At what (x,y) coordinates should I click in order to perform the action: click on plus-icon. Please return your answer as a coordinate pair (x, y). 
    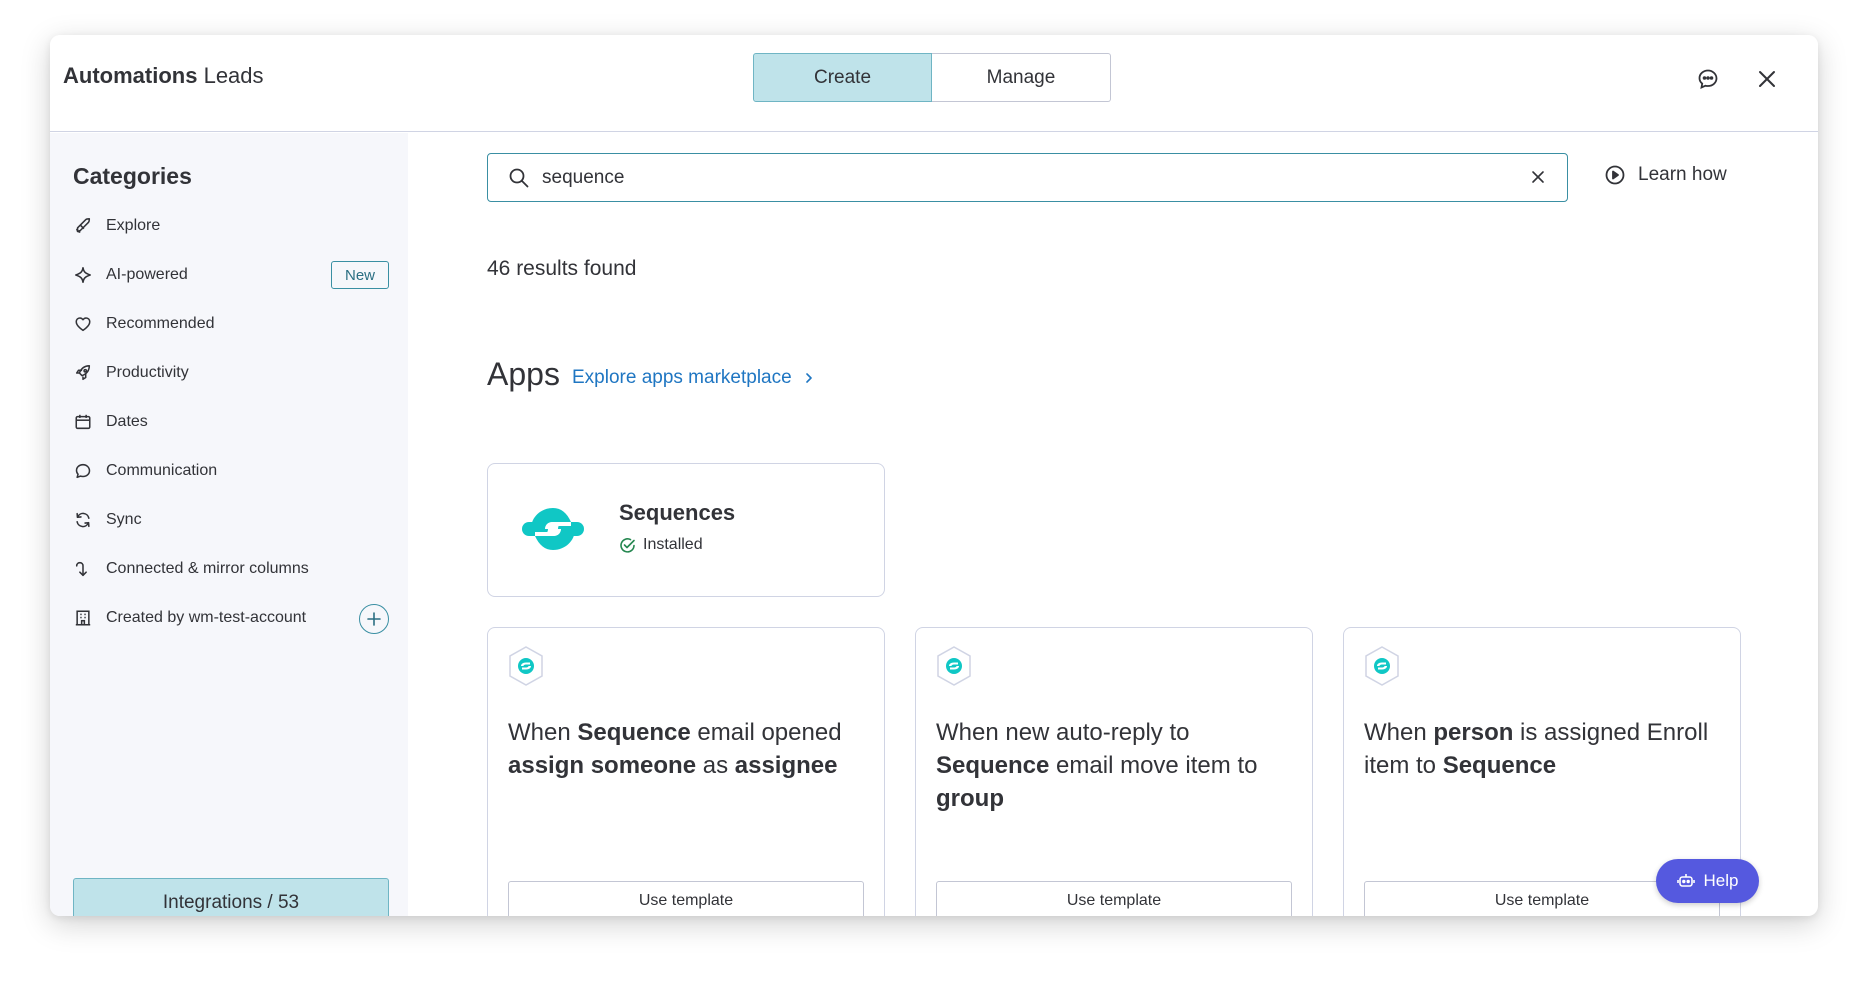
    Looking at the image, I should click on (374, 619).